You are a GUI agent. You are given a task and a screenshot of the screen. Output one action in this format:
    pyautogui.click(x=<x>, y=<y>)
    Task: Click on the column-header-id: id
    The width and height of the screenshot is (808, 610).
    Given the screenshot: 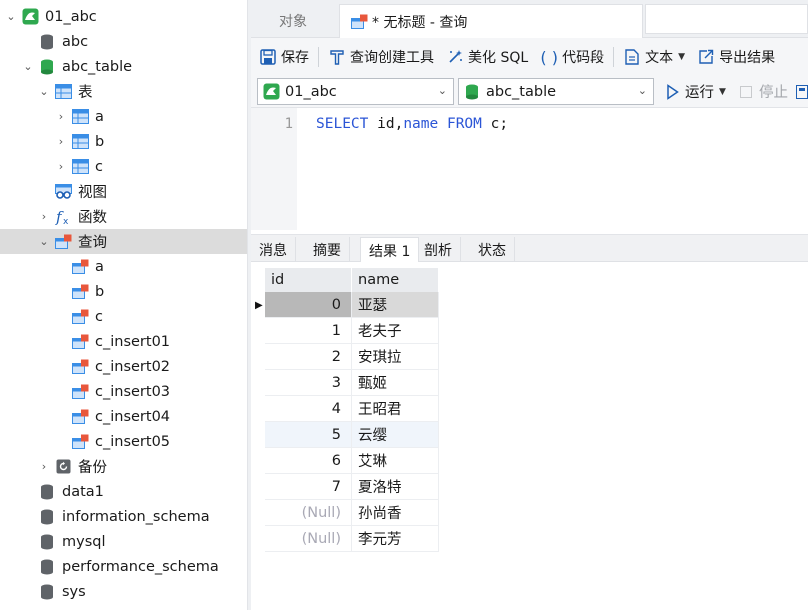 What is the action you would take?
    pyautogui.click(x=308, y=280)
    